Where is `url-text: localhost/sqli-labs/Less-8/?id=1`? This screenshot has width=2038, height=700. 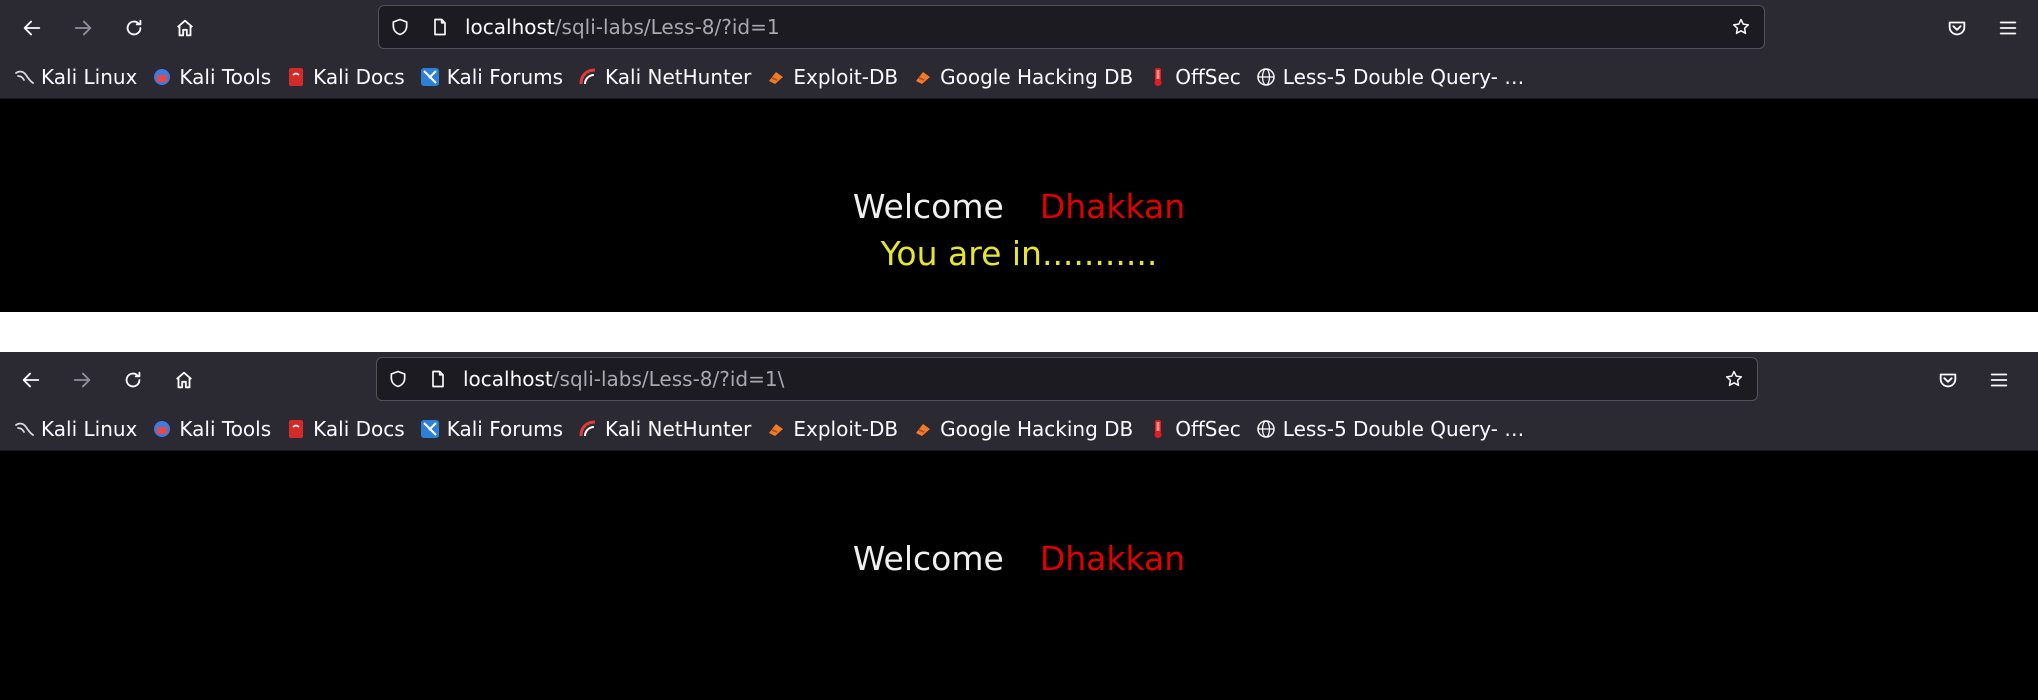 url-text: localhost/sqli-labs/Less-8/?id=1 is located at coordinates (622, 27).